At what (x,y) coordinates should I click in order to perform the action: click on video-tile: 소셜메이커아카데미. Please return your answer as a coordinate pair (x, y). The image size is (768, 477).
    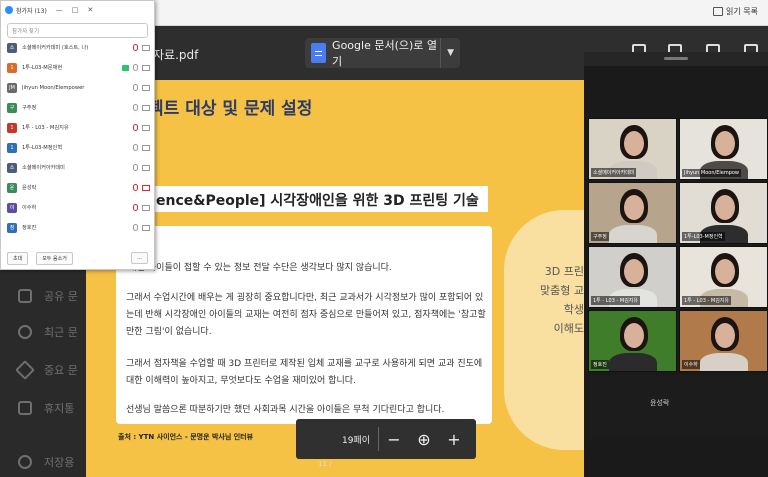
    Looking at the image, I should click on (632, 149).